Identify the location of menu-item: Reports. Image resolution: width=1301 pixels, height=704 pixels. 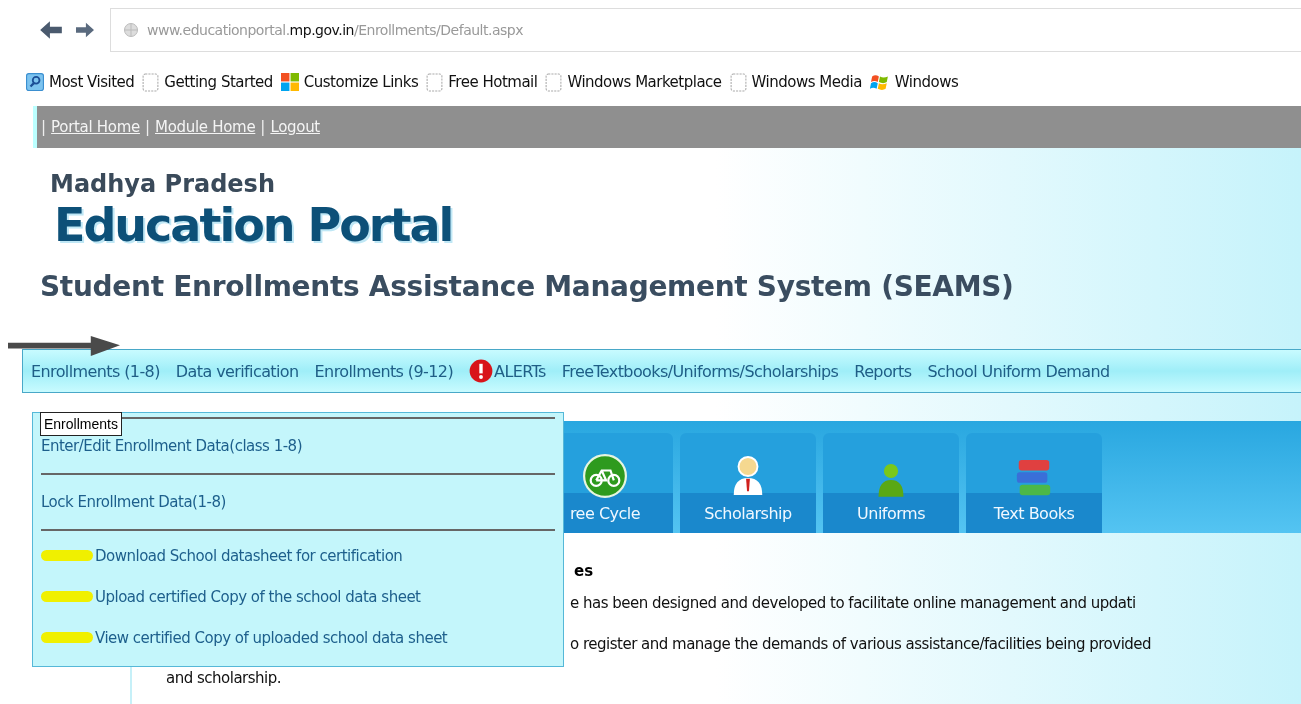
(883, 371).